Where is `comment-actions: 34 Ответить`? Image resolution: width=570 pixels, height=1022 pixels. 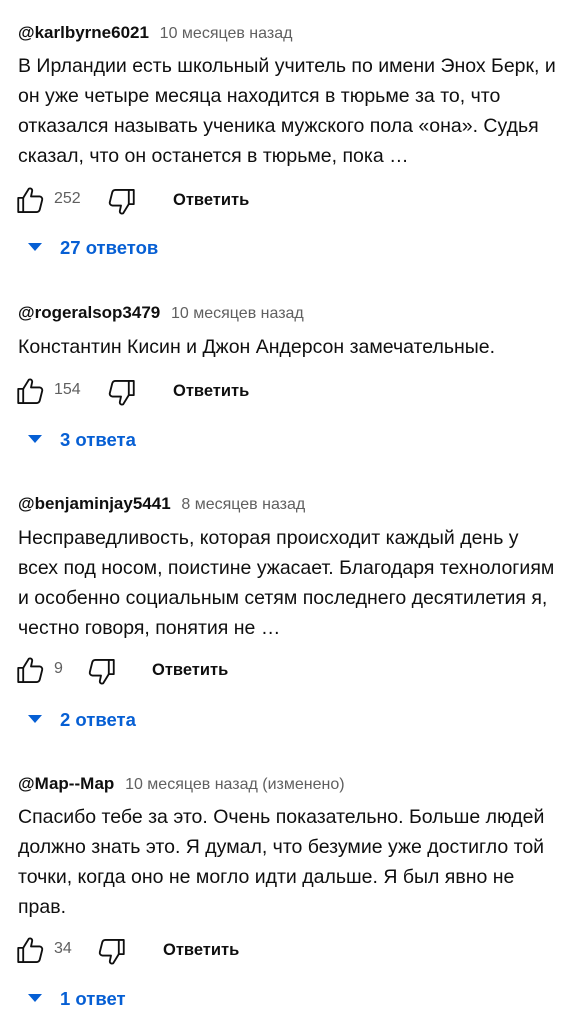
comment-actions: 34 Ответить is located at coordinates (285, 950).